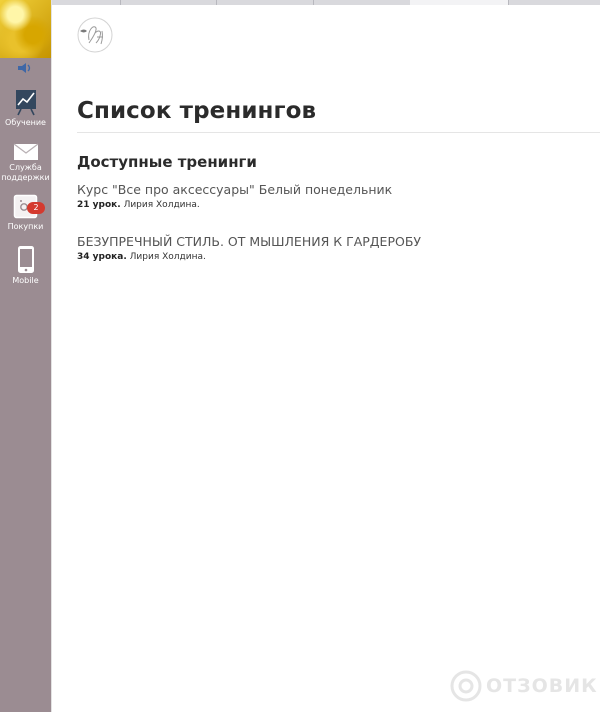 The image size is (600, 712). Describe the element at coordinates (25, 151) in the screenshot. I see `envelope-icon` at that location.